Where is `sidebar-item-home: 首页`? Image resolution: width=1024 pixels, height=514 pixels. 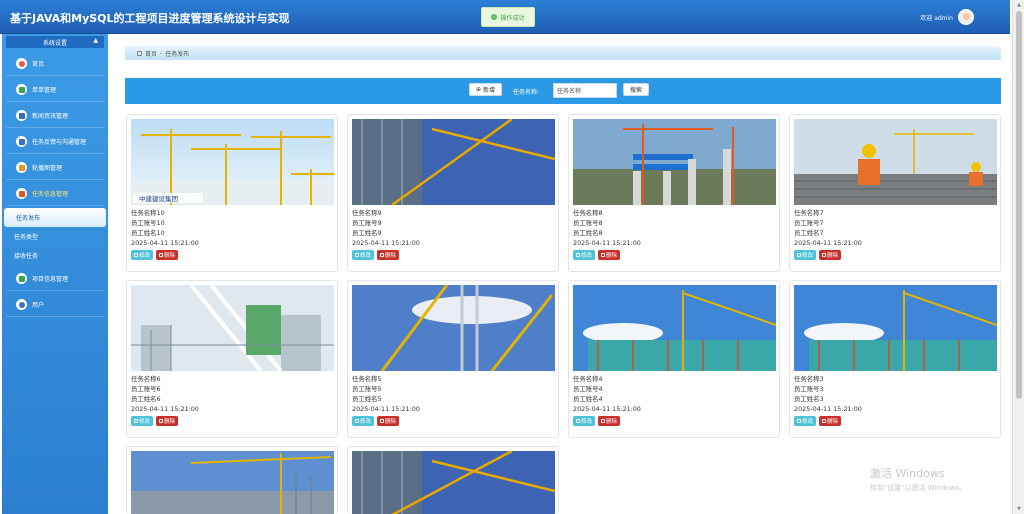 sidebar-item-home: 首页 is located at coordinates (55, 64).